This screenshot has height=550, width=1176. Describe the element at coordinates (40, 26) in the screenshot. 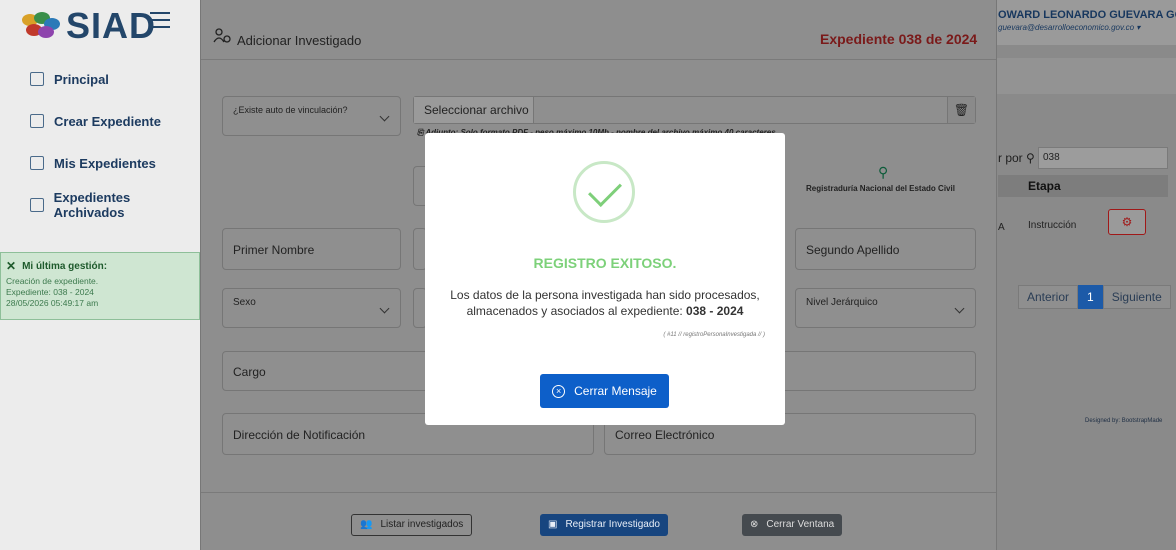

I see `brand-logo-icon` at that location.